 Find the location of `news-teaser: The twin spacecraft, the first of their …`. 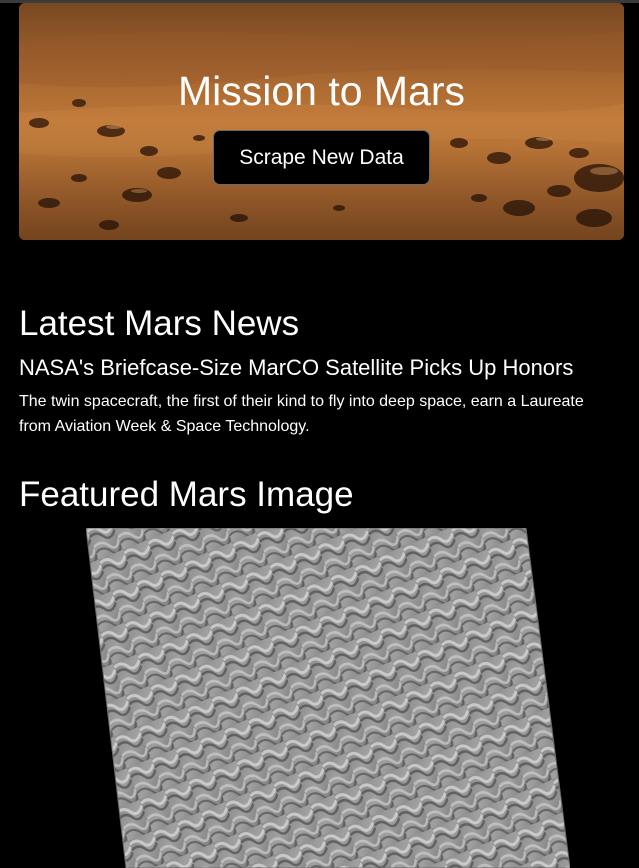

news-teaser: The twin spacecraft, the first of their … is located at coordinates (301, 414).